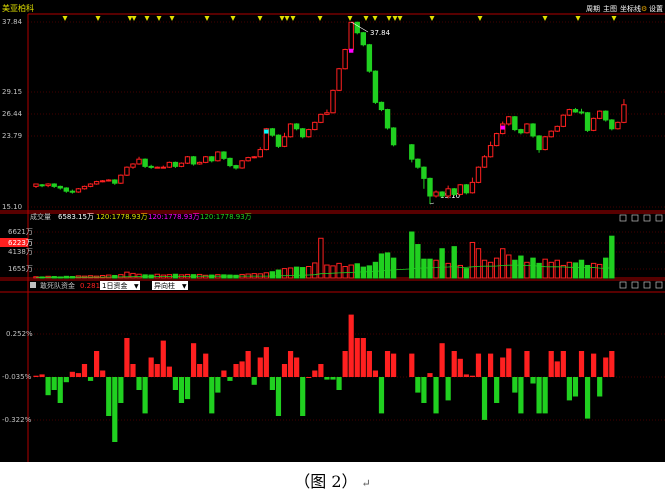  Describe the element at coordinates (164, 285) in the screenshot. I see `fund-dropdown-style-label: 异向柱` at that location.